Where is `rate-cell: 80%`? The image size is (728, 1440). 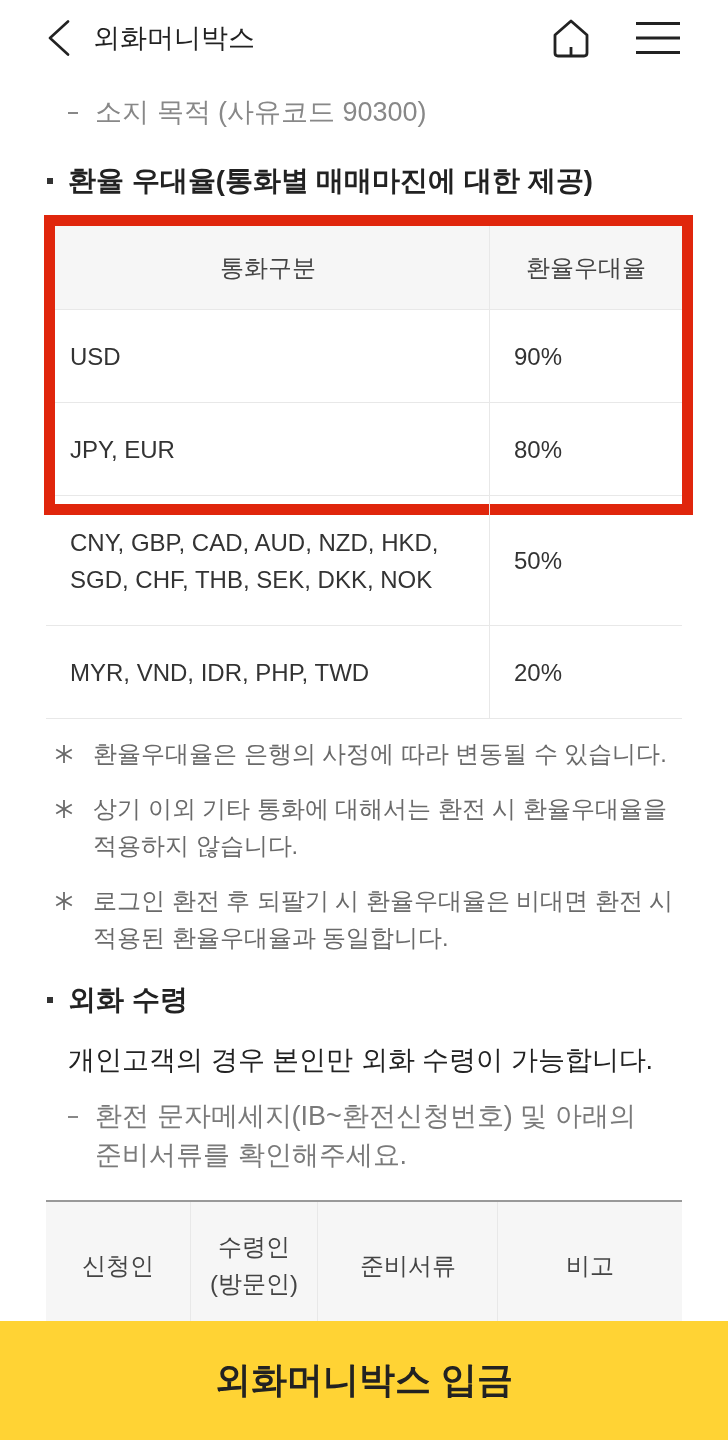
rate-cell: 80% is located at coordinates (586, 449).